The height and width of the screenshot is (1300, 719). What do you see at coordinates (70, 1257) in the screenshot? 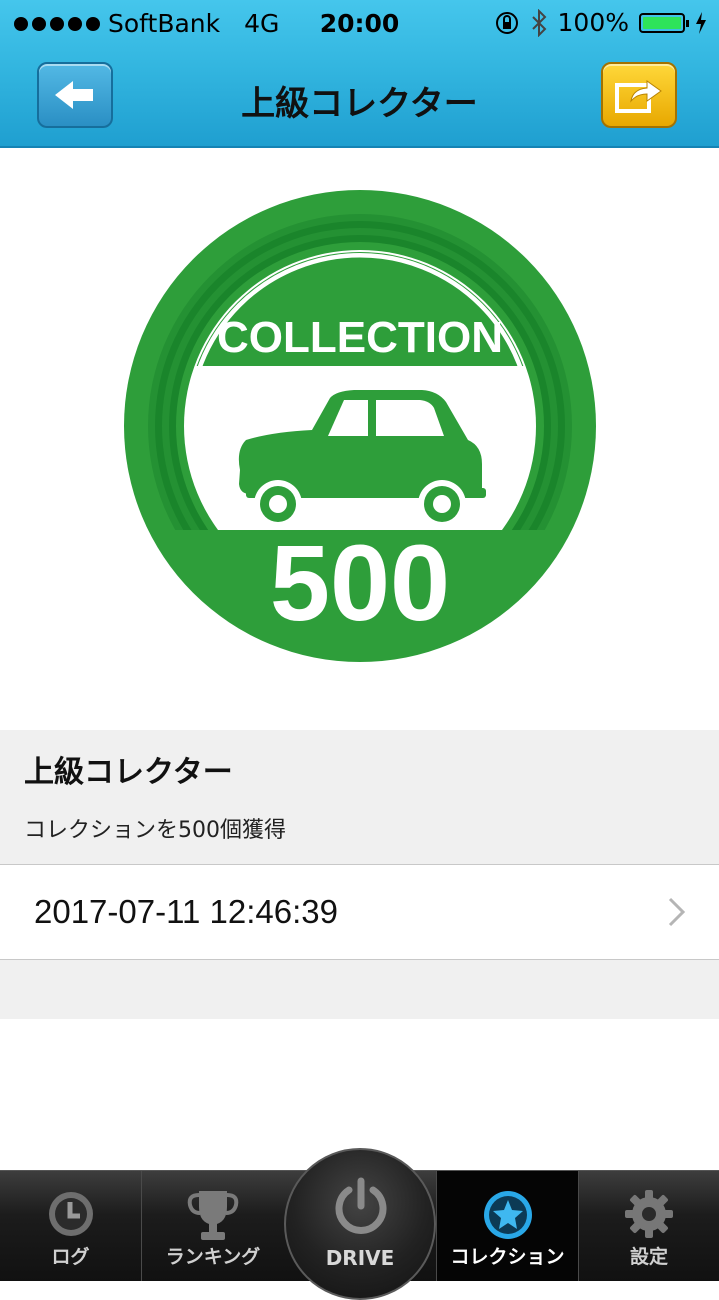
I see `tab-log-label: ログ` at bounding box center [70, 1257].